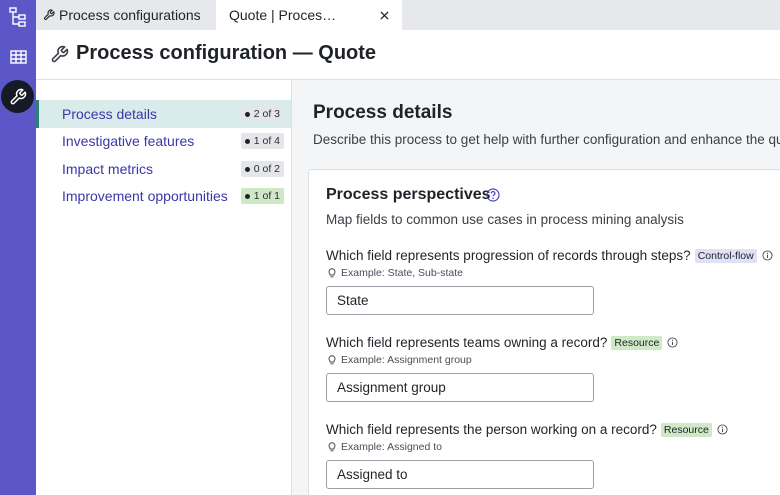  Describe the element at coordinates (285, 15) in the screenshot. I see `tab-label: Quote | Process configuration` at that location.